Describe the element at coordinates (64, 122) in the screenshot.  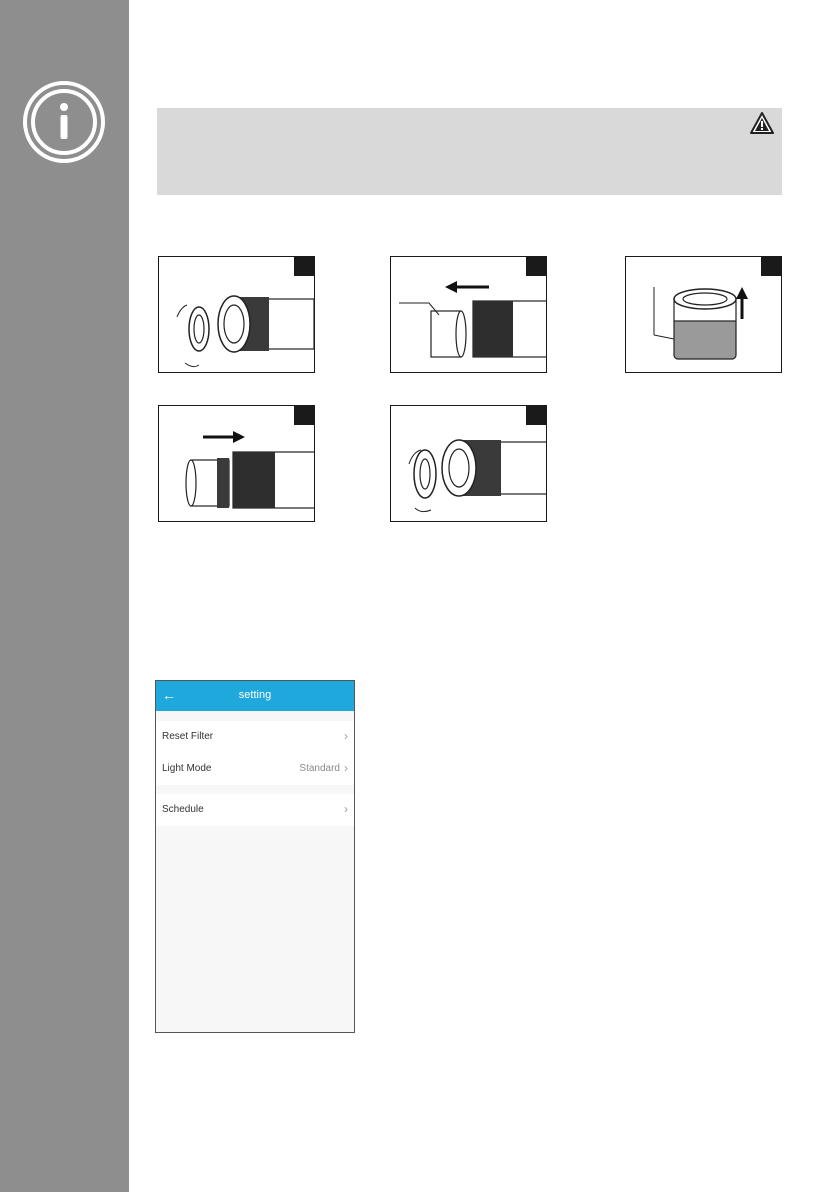
I see `info-circle-icon` at that location.